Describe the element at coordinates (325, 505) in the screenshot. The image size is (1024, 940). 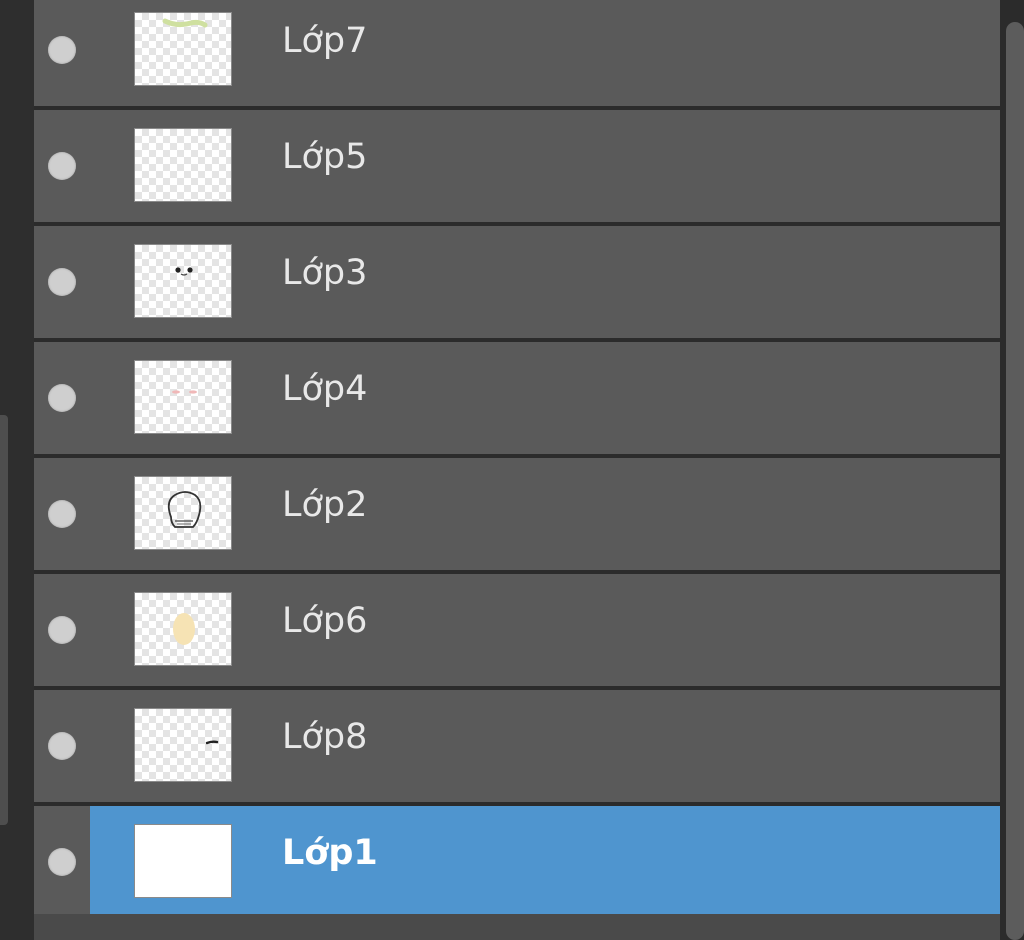
I see `layer-name: Lớp2` at that location.